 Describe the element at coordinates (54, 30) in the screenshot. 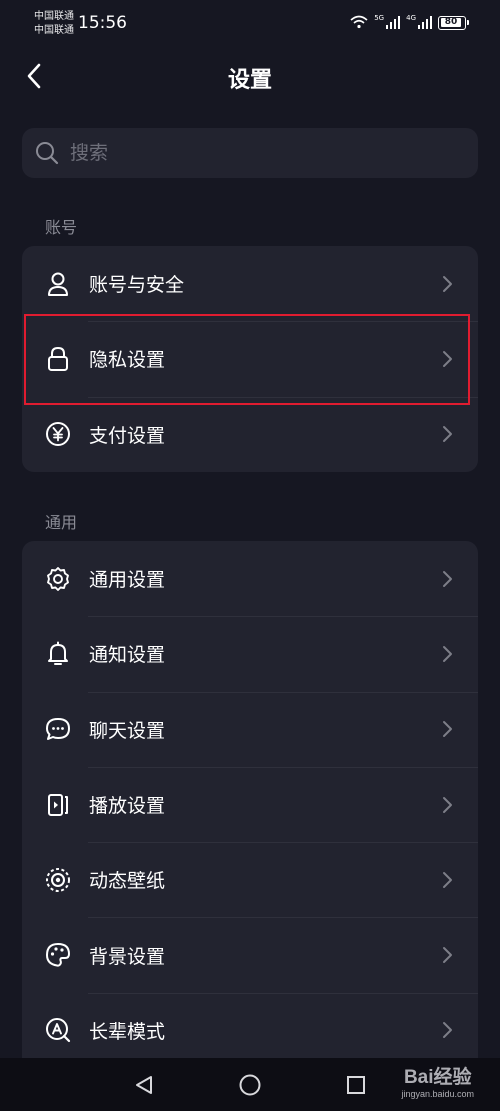

I see `carrier-name-2: 中国联通` at that location.